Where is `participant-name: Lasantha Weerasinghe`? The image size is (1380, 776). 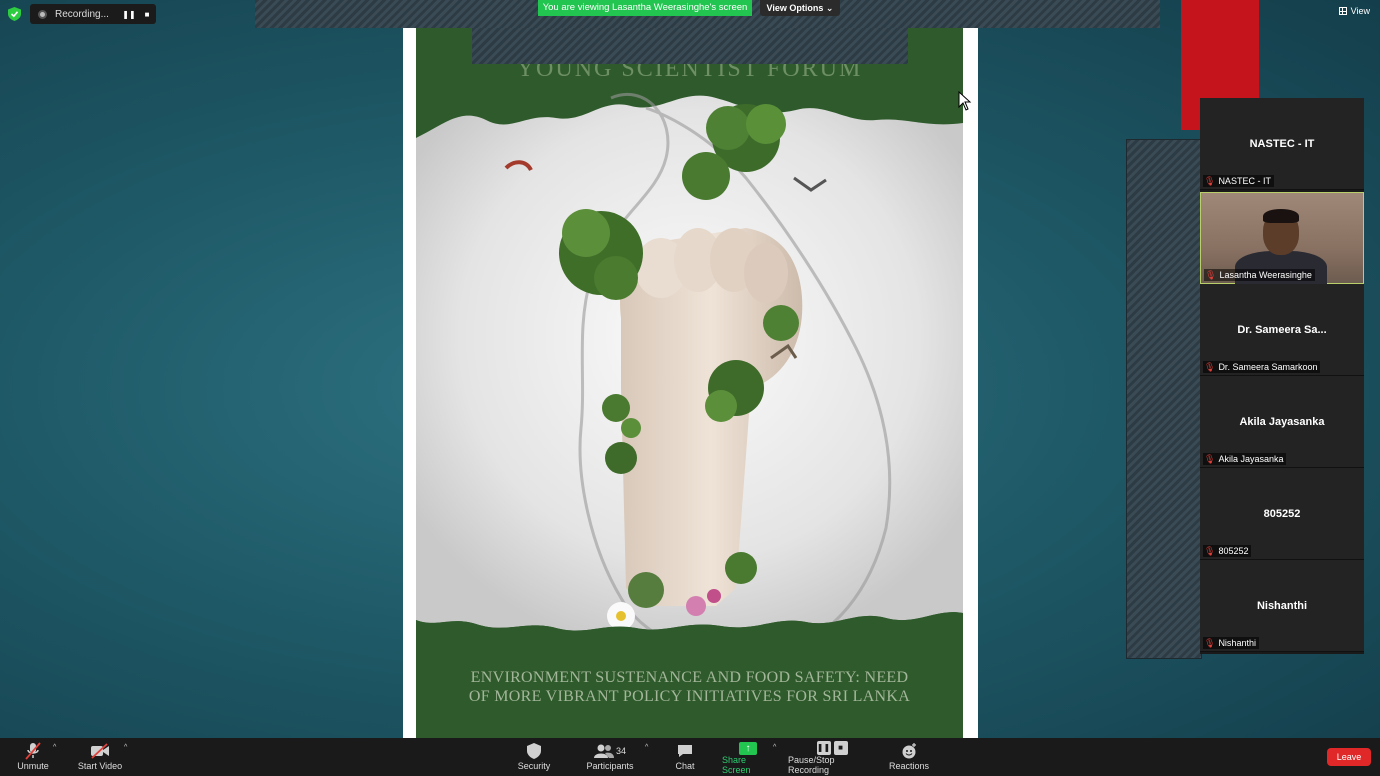 participant-name: Lasantha Weerasinghe is located at coordinates (1265, 275).